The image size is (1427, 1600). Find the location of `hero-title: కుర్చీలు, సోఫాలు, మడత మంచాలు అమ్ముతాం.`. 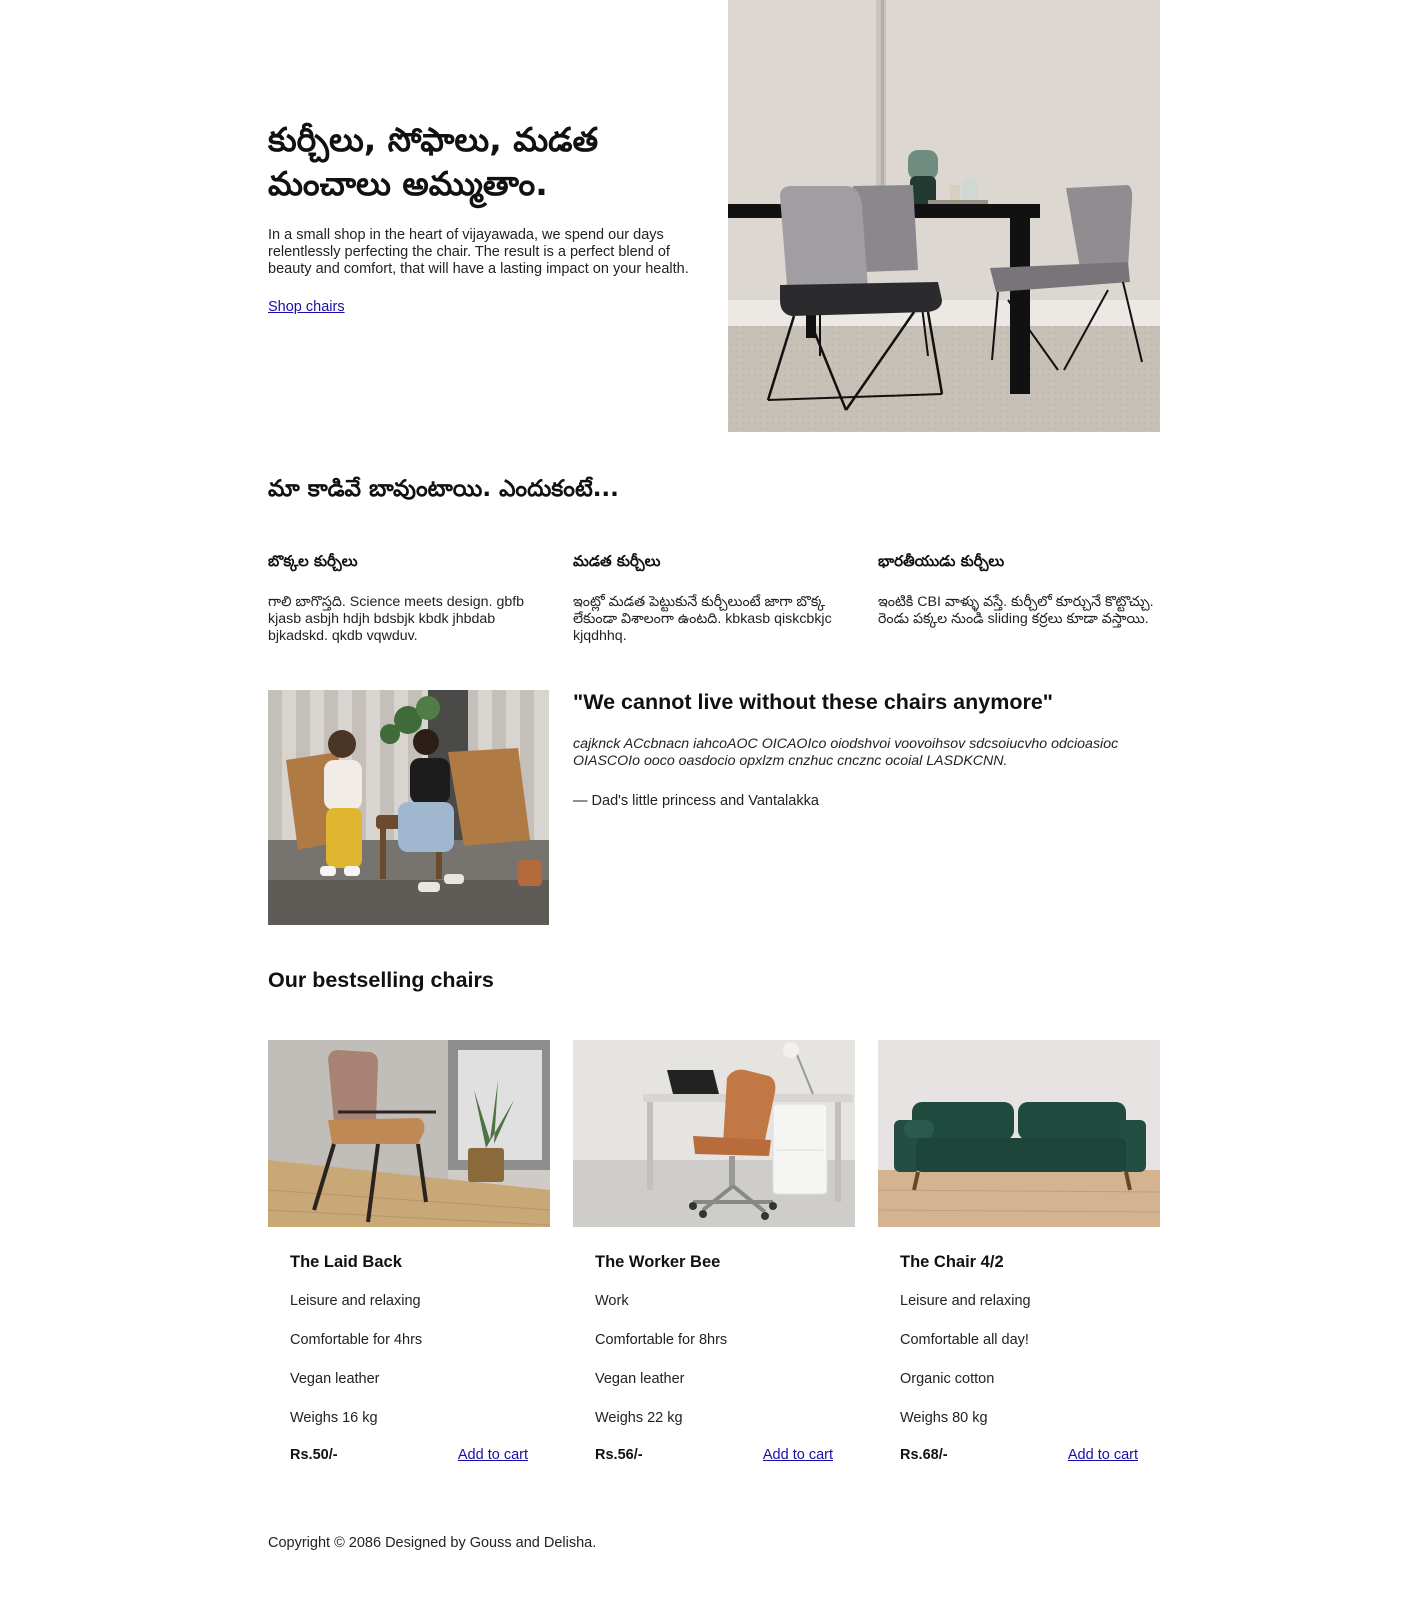

hero-title: కుర్చీలు, సోఫాలు, మడత మంచాలు అమ్ముతాం. is located at coordinates (433, 161).